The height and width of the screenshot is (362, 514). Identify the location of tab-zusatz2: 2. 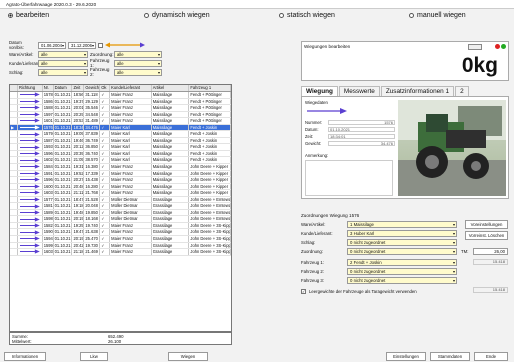
(462, 91).